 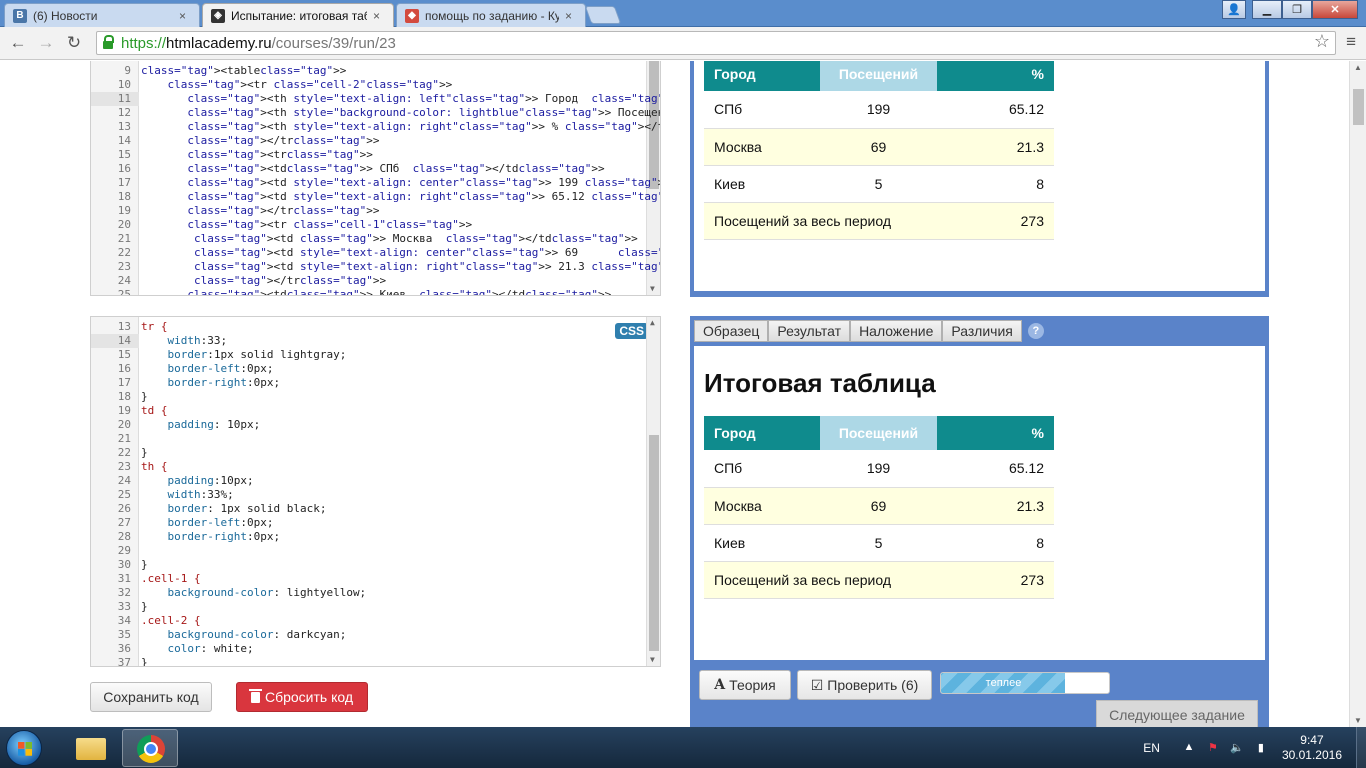 I want to click on code-line: 37}, so click(x=368, y=661).